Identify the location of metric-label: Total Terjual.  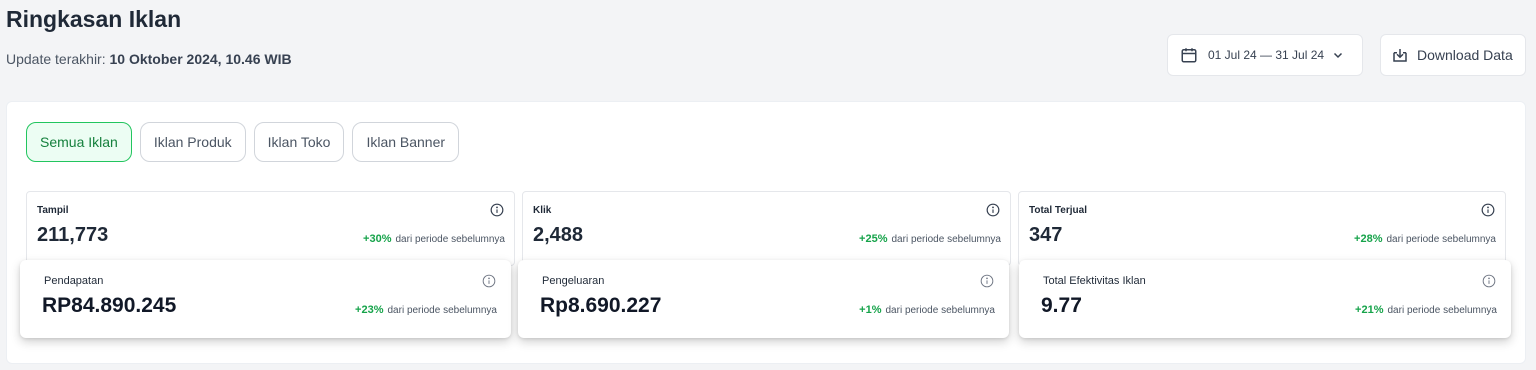
(1058, 210).